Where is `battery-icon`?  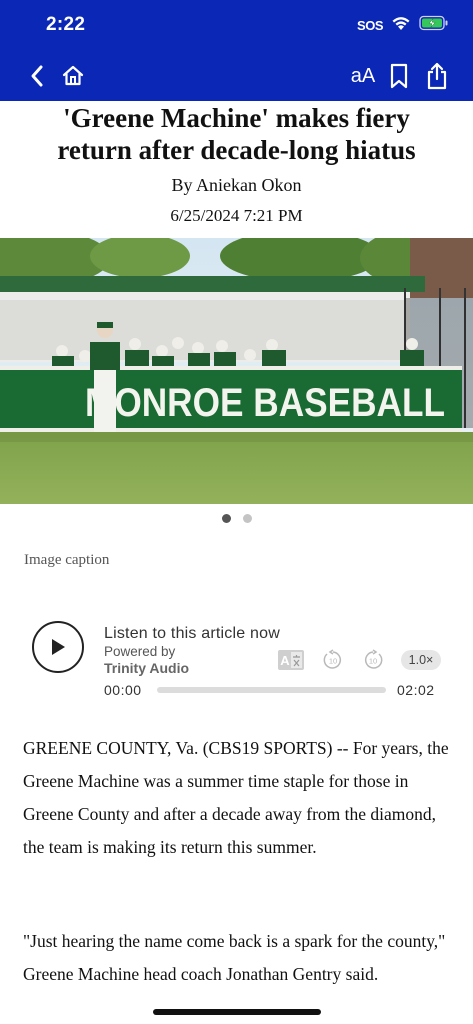
battery-icon is located at coordinates (434, 25).